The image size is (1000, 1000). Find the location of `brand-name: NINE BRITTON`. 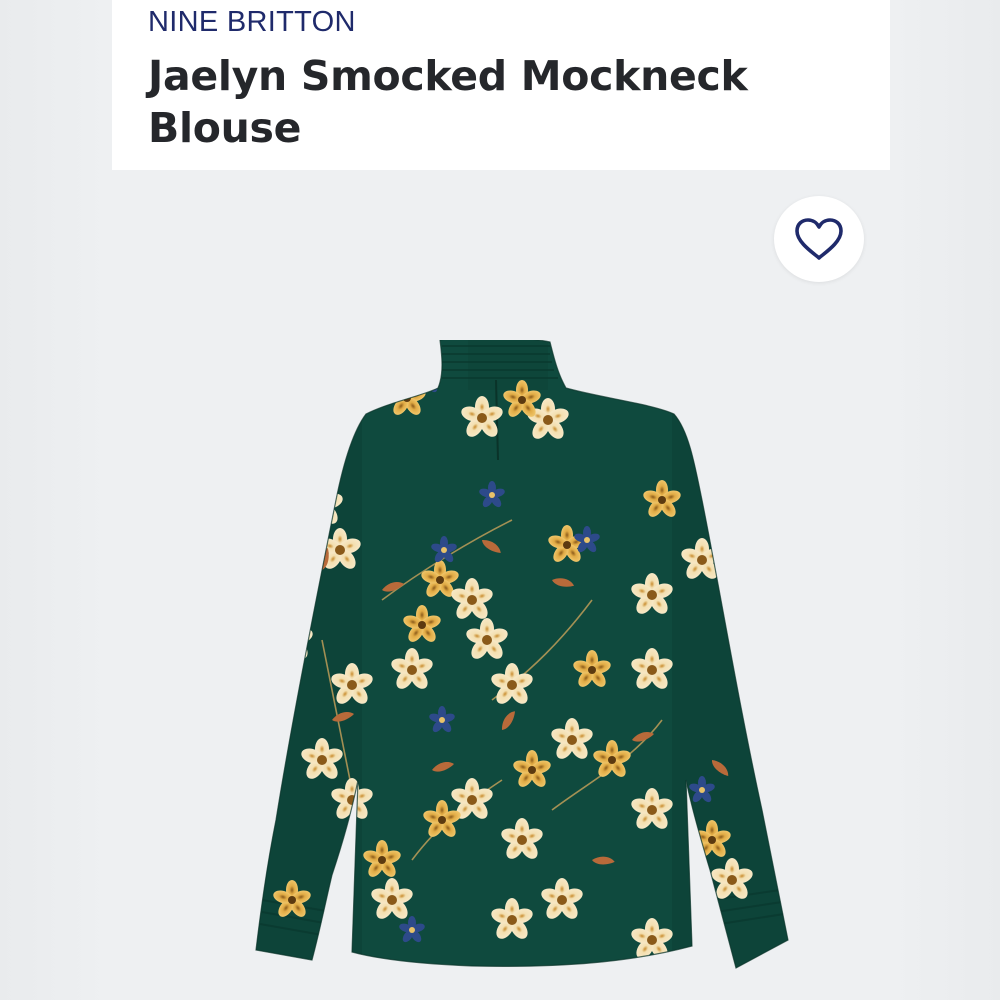

brand-name: NINE BRITTON is located at coordinates (252, 22).